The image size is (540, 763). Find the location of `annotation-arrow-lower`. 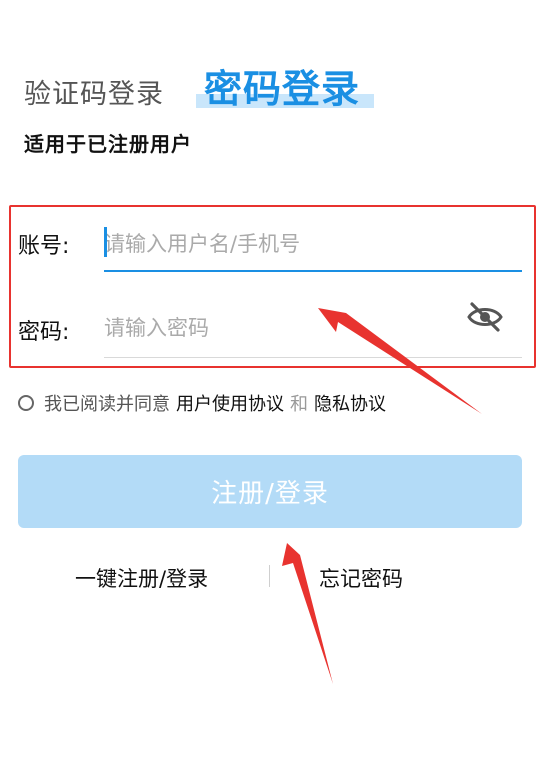

annotation-arrow-lower is located at coordinates (307, 613).